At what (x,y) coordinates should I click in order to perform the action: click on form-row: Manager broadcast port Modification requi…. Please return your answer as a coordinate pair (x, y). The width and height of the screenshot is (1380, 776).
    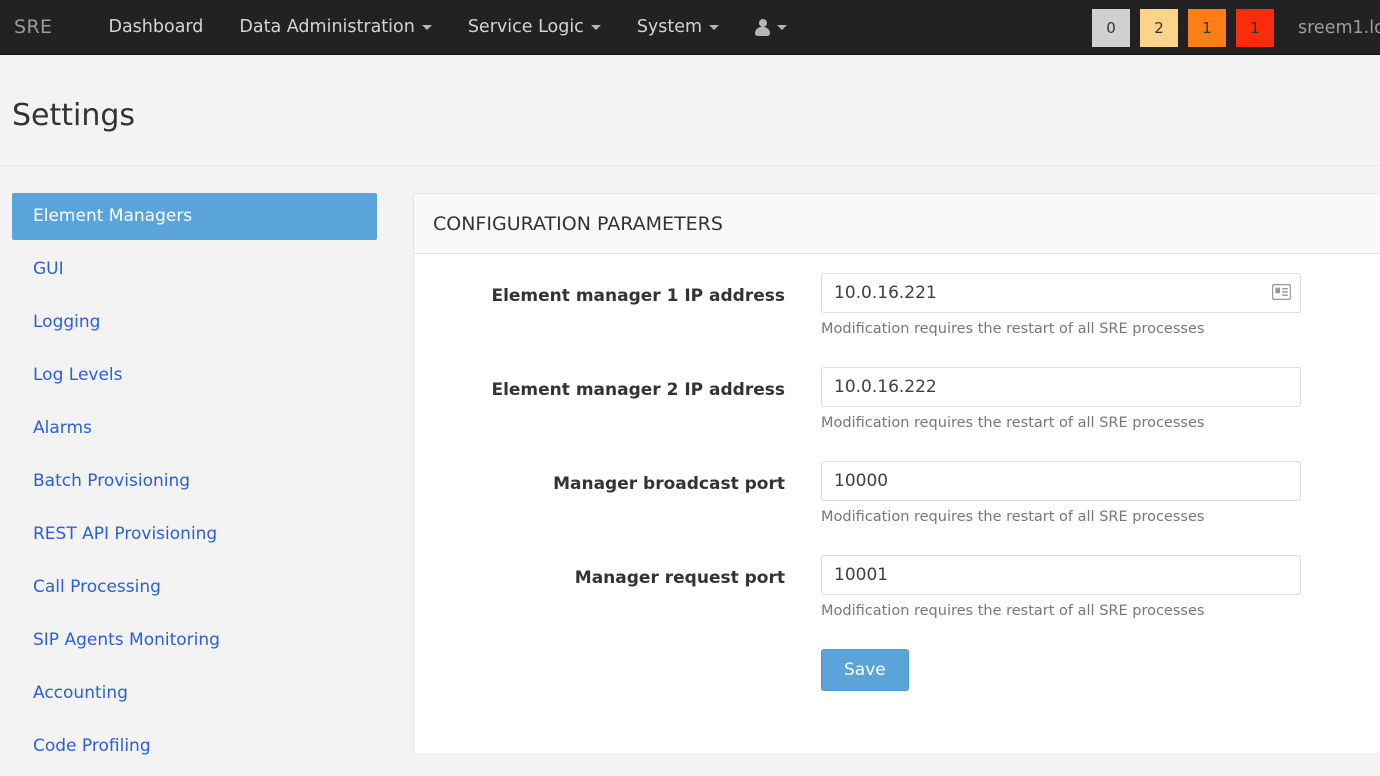
    Looking at the image, I should click on (897, 505).